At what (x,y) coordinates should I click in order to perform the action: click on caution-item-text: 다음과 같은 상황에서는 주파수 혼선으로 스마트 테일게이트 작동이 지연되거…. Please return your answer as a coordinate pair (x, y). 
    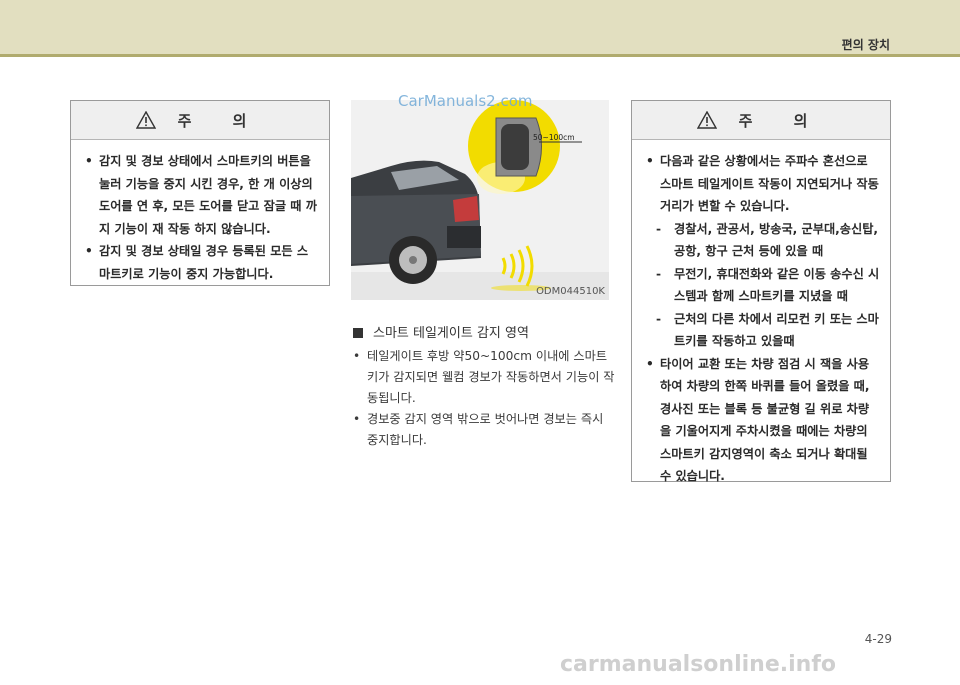
    Looking at the image, I should click on (769, 183).